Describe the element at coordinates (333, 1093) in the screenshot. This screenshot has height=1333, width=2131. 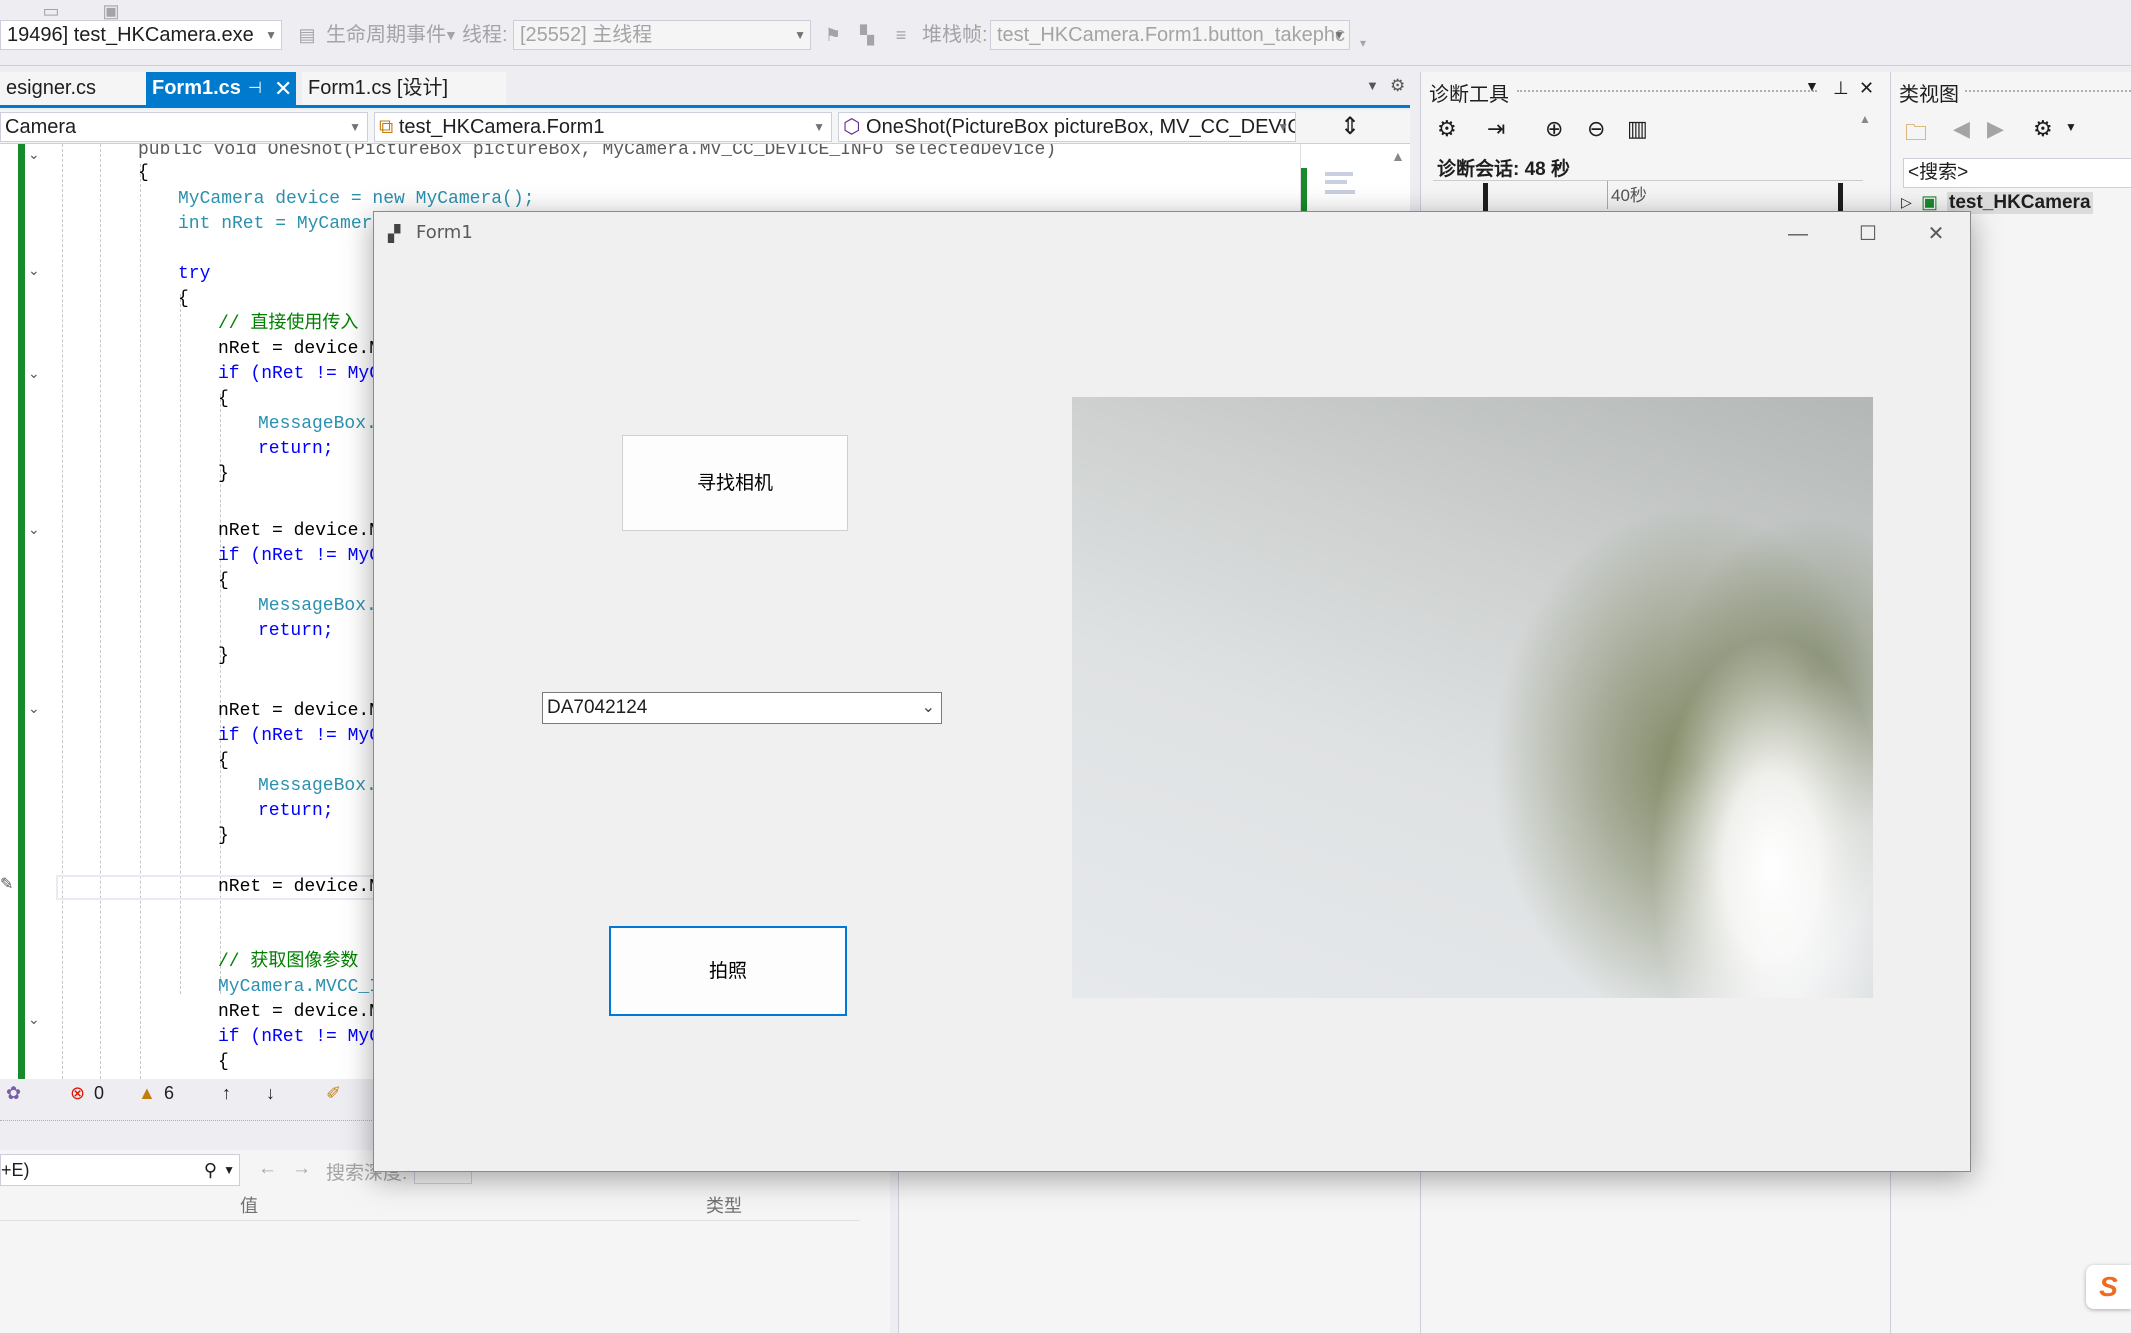
I see `cleanup-icon: ✐` at that location.